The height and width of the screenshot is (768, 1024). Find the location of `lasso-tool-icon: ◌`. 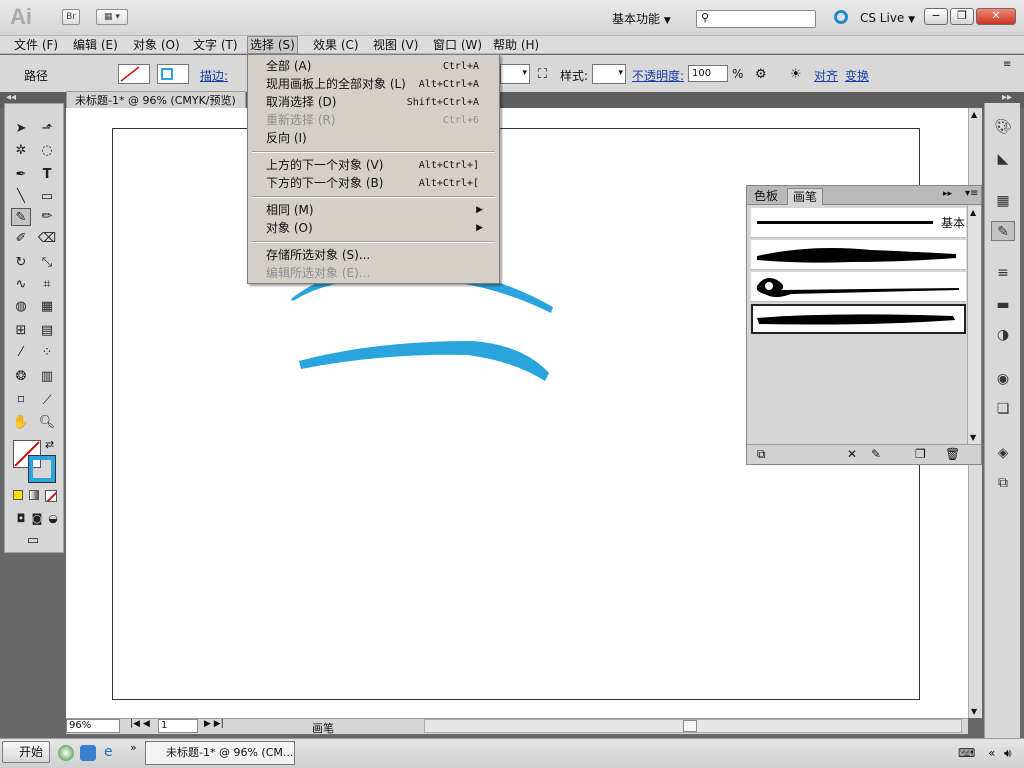

lasso-tool-icon: ◌ is located at coordinates (47, 151).